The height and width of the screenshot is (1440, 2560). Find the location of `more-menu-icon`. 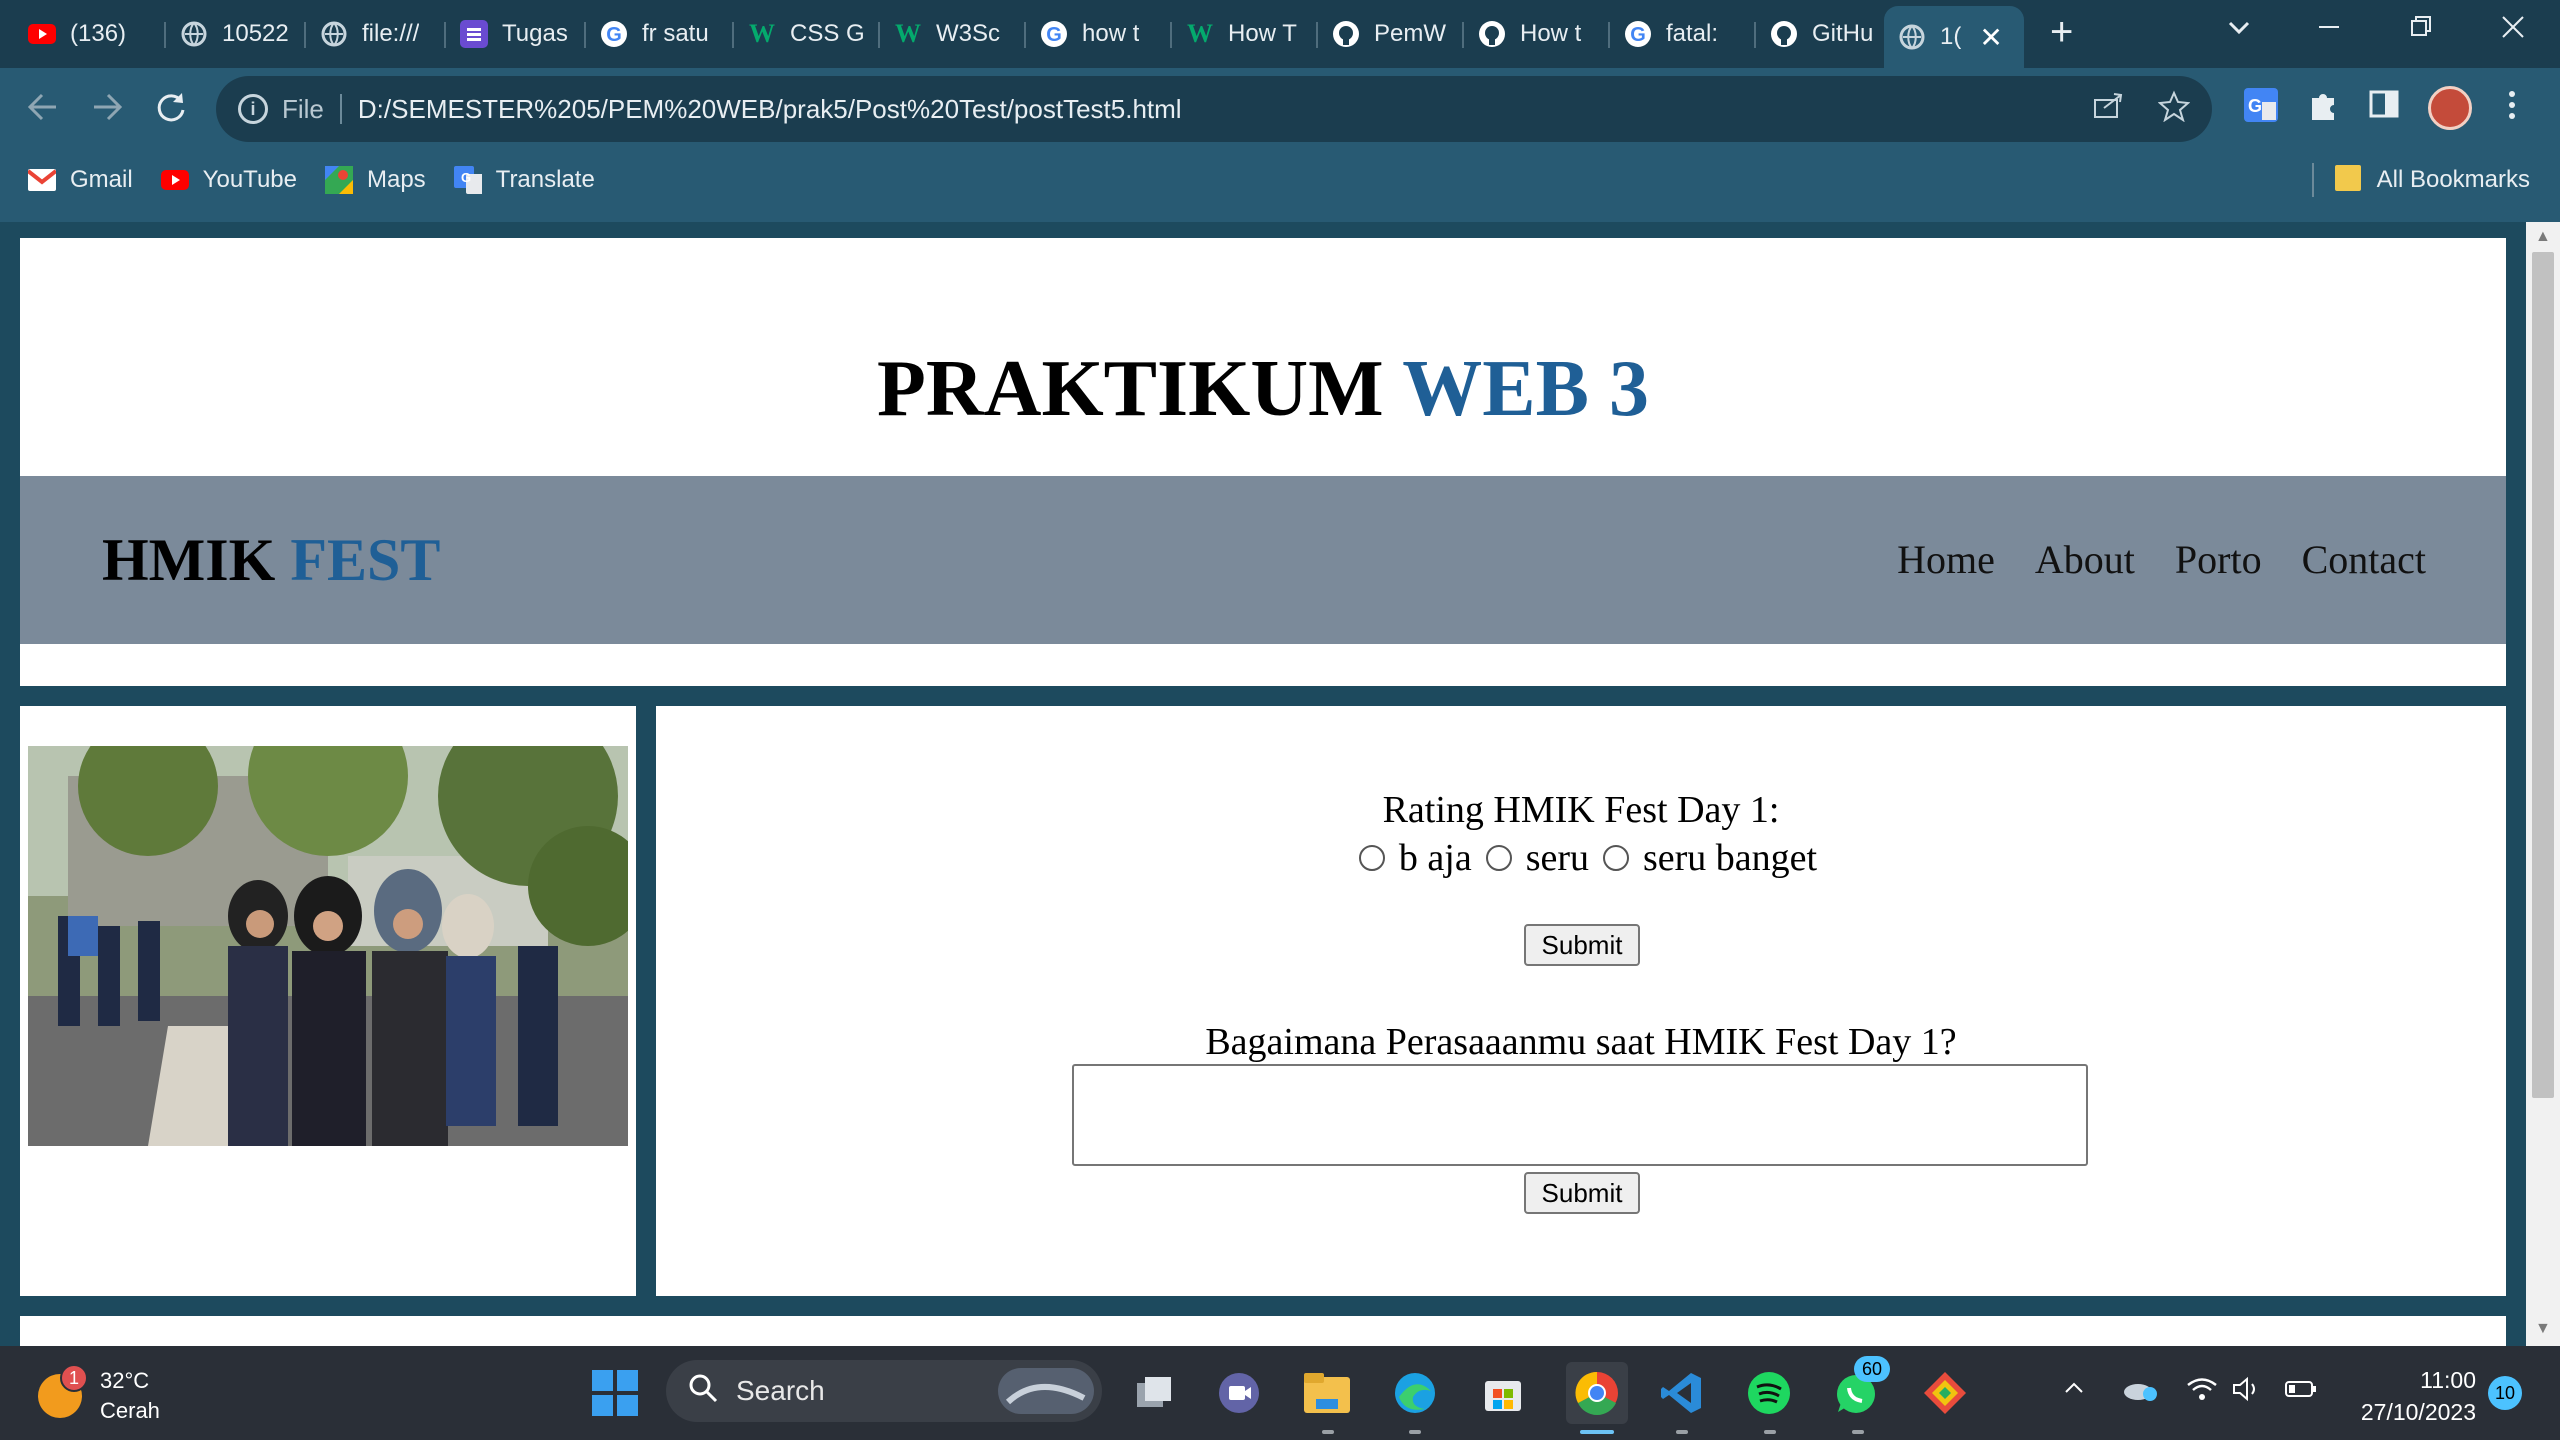

more-menu-icon is located at coordinates (2512, 109).